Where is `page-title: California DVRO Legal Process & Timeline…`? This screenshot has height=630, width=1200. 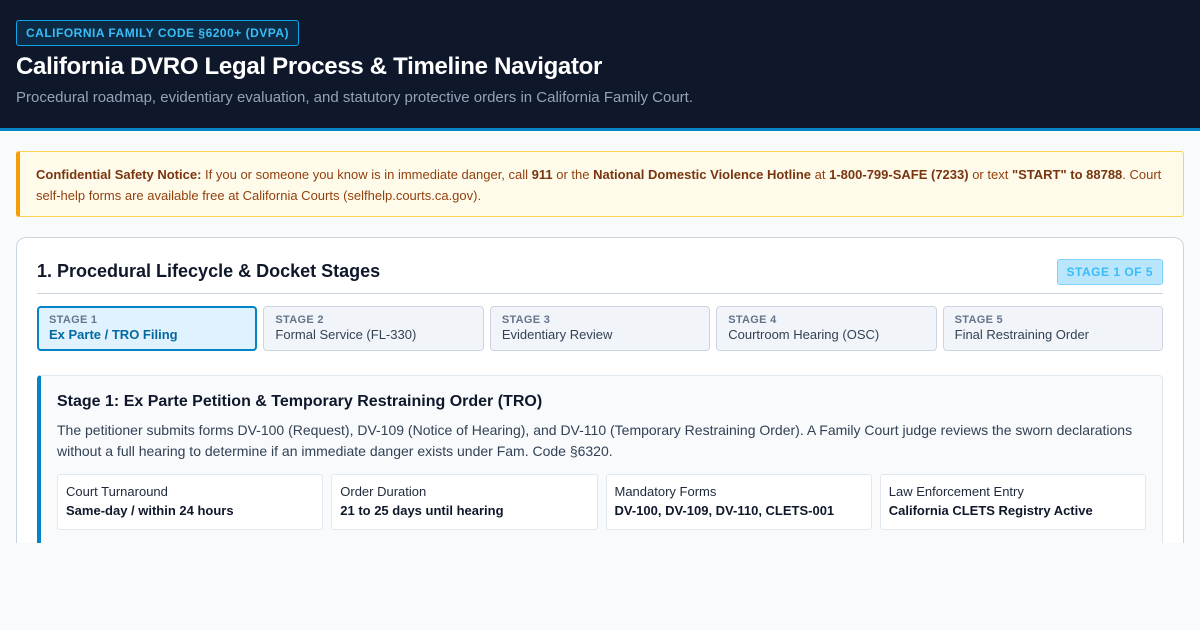 page-title: California DVRO Legal Process & Timeline… is located at coordinates (309, 66).